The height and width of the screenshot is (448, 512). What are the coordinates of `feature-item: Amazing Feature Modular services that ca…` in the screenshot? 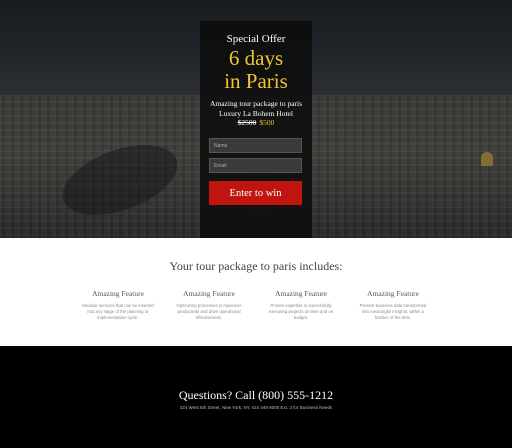 It's located at (118, 305).